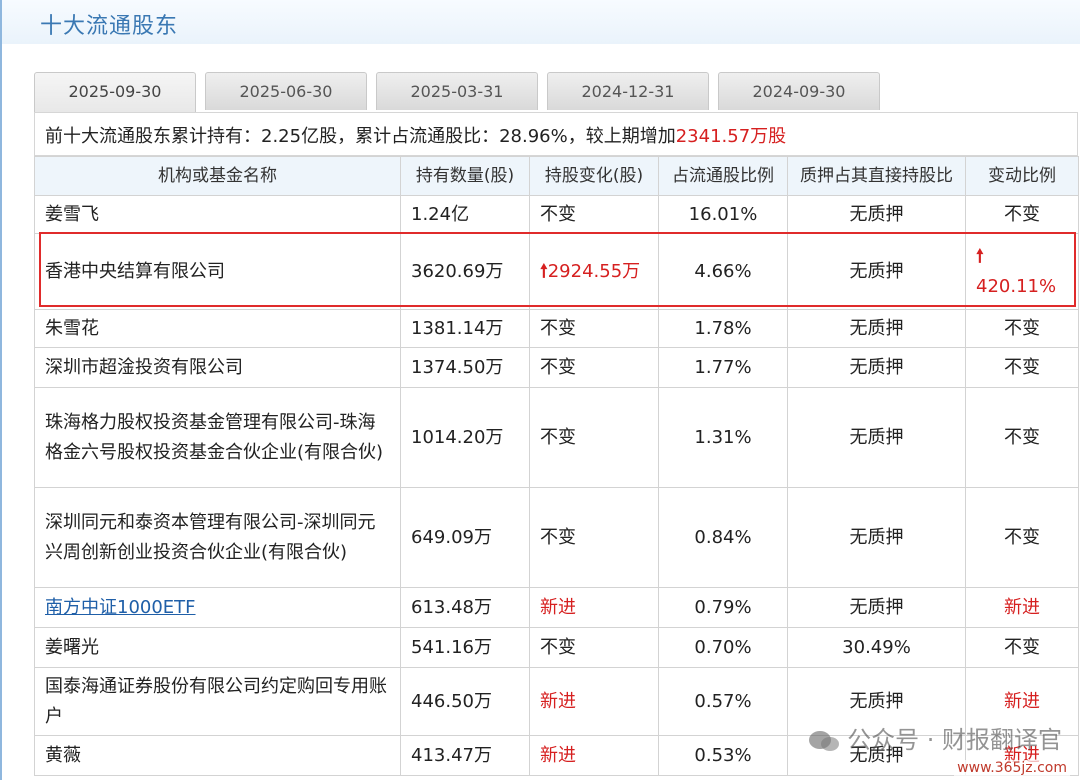 Image resolution: width=1080 pixels, height=780 pixels. I want to click on tab-2025-09-30: 2025-09-30, so click(115, 92).